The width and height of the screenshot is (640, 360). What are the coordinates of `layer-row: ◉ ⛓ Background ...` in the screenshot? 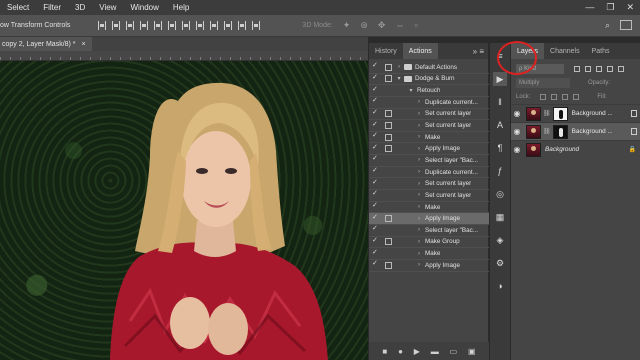 It's located at (575, 131).